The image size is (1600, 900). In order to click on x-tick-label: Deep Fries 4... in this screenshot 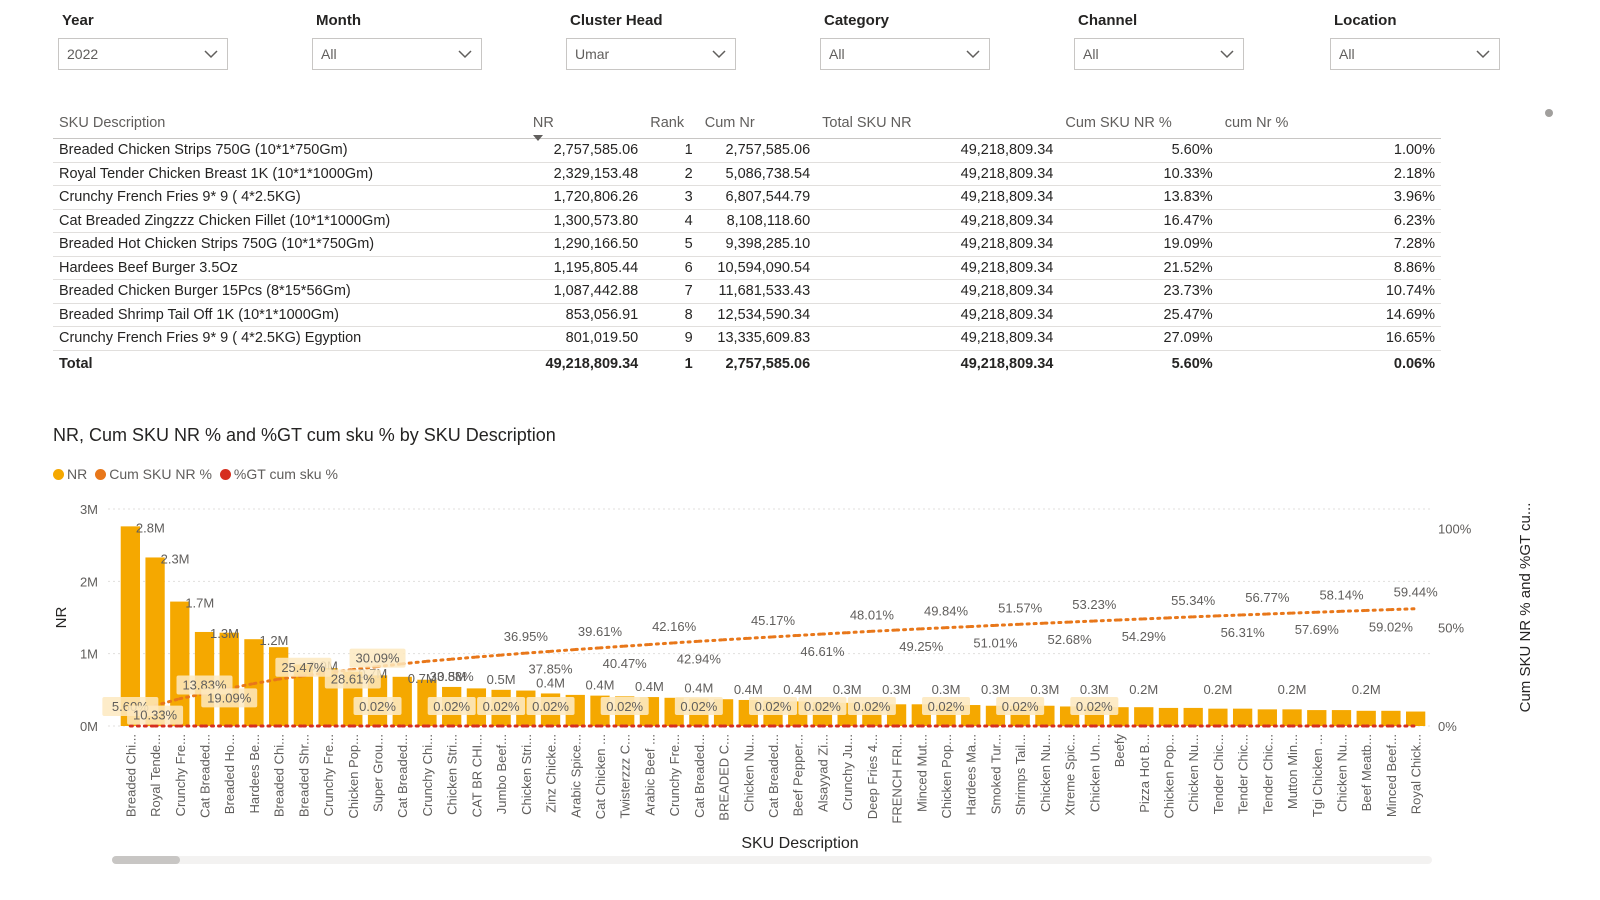, I will do `click(872, 776)`.